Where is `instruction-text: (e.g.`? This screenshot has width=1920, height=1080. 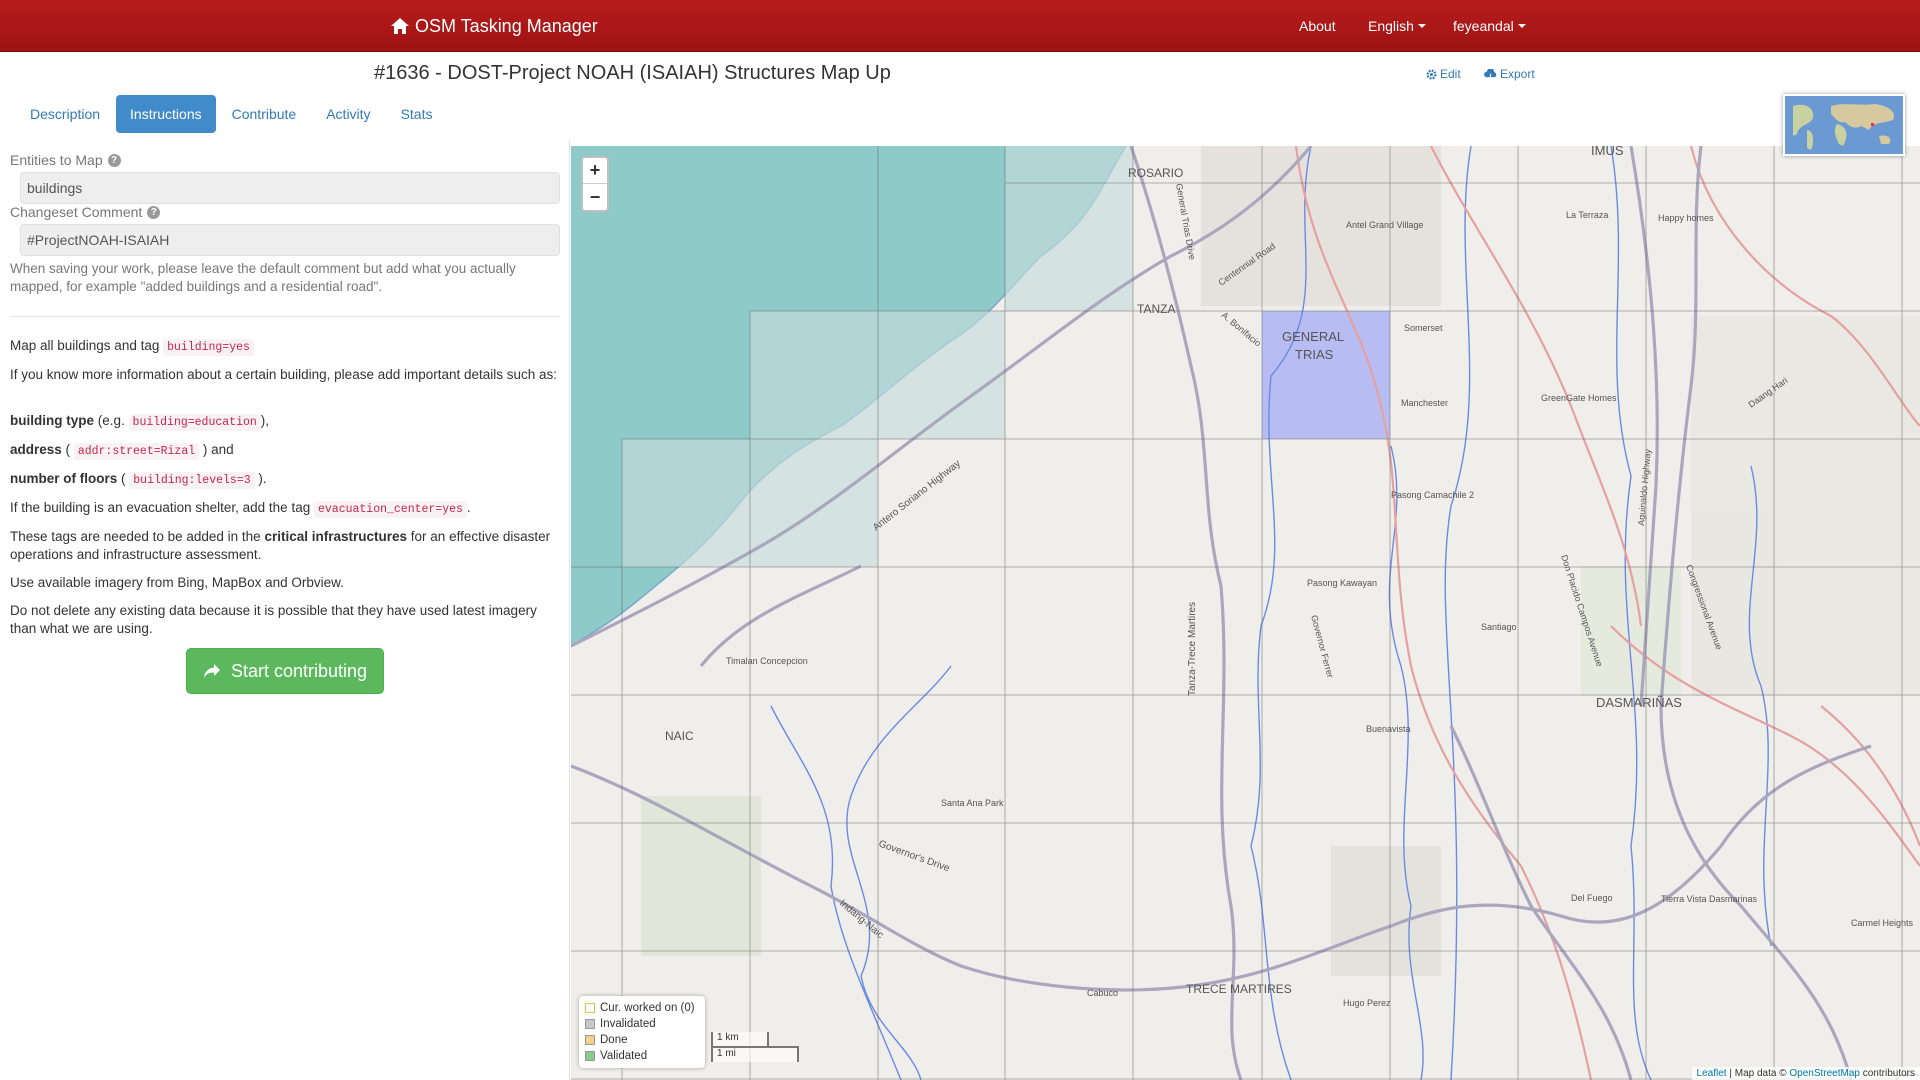
instruction-text: (e.g. is located at coordinates (111, 420).